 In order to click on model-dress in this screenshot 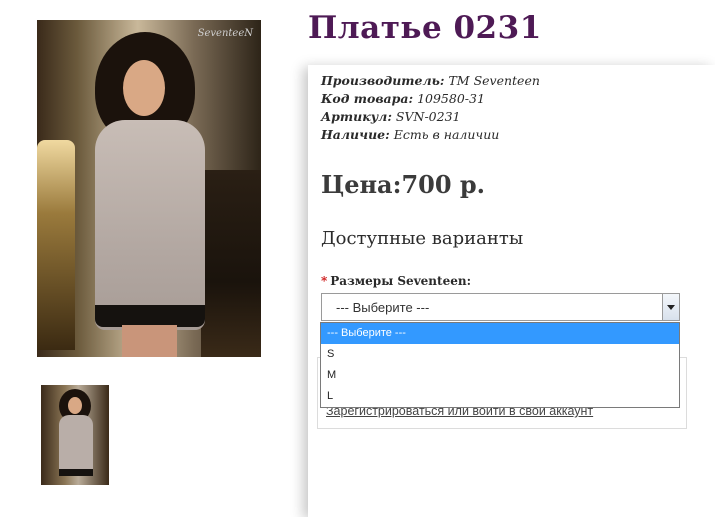, I will do `click(150, 225)`.